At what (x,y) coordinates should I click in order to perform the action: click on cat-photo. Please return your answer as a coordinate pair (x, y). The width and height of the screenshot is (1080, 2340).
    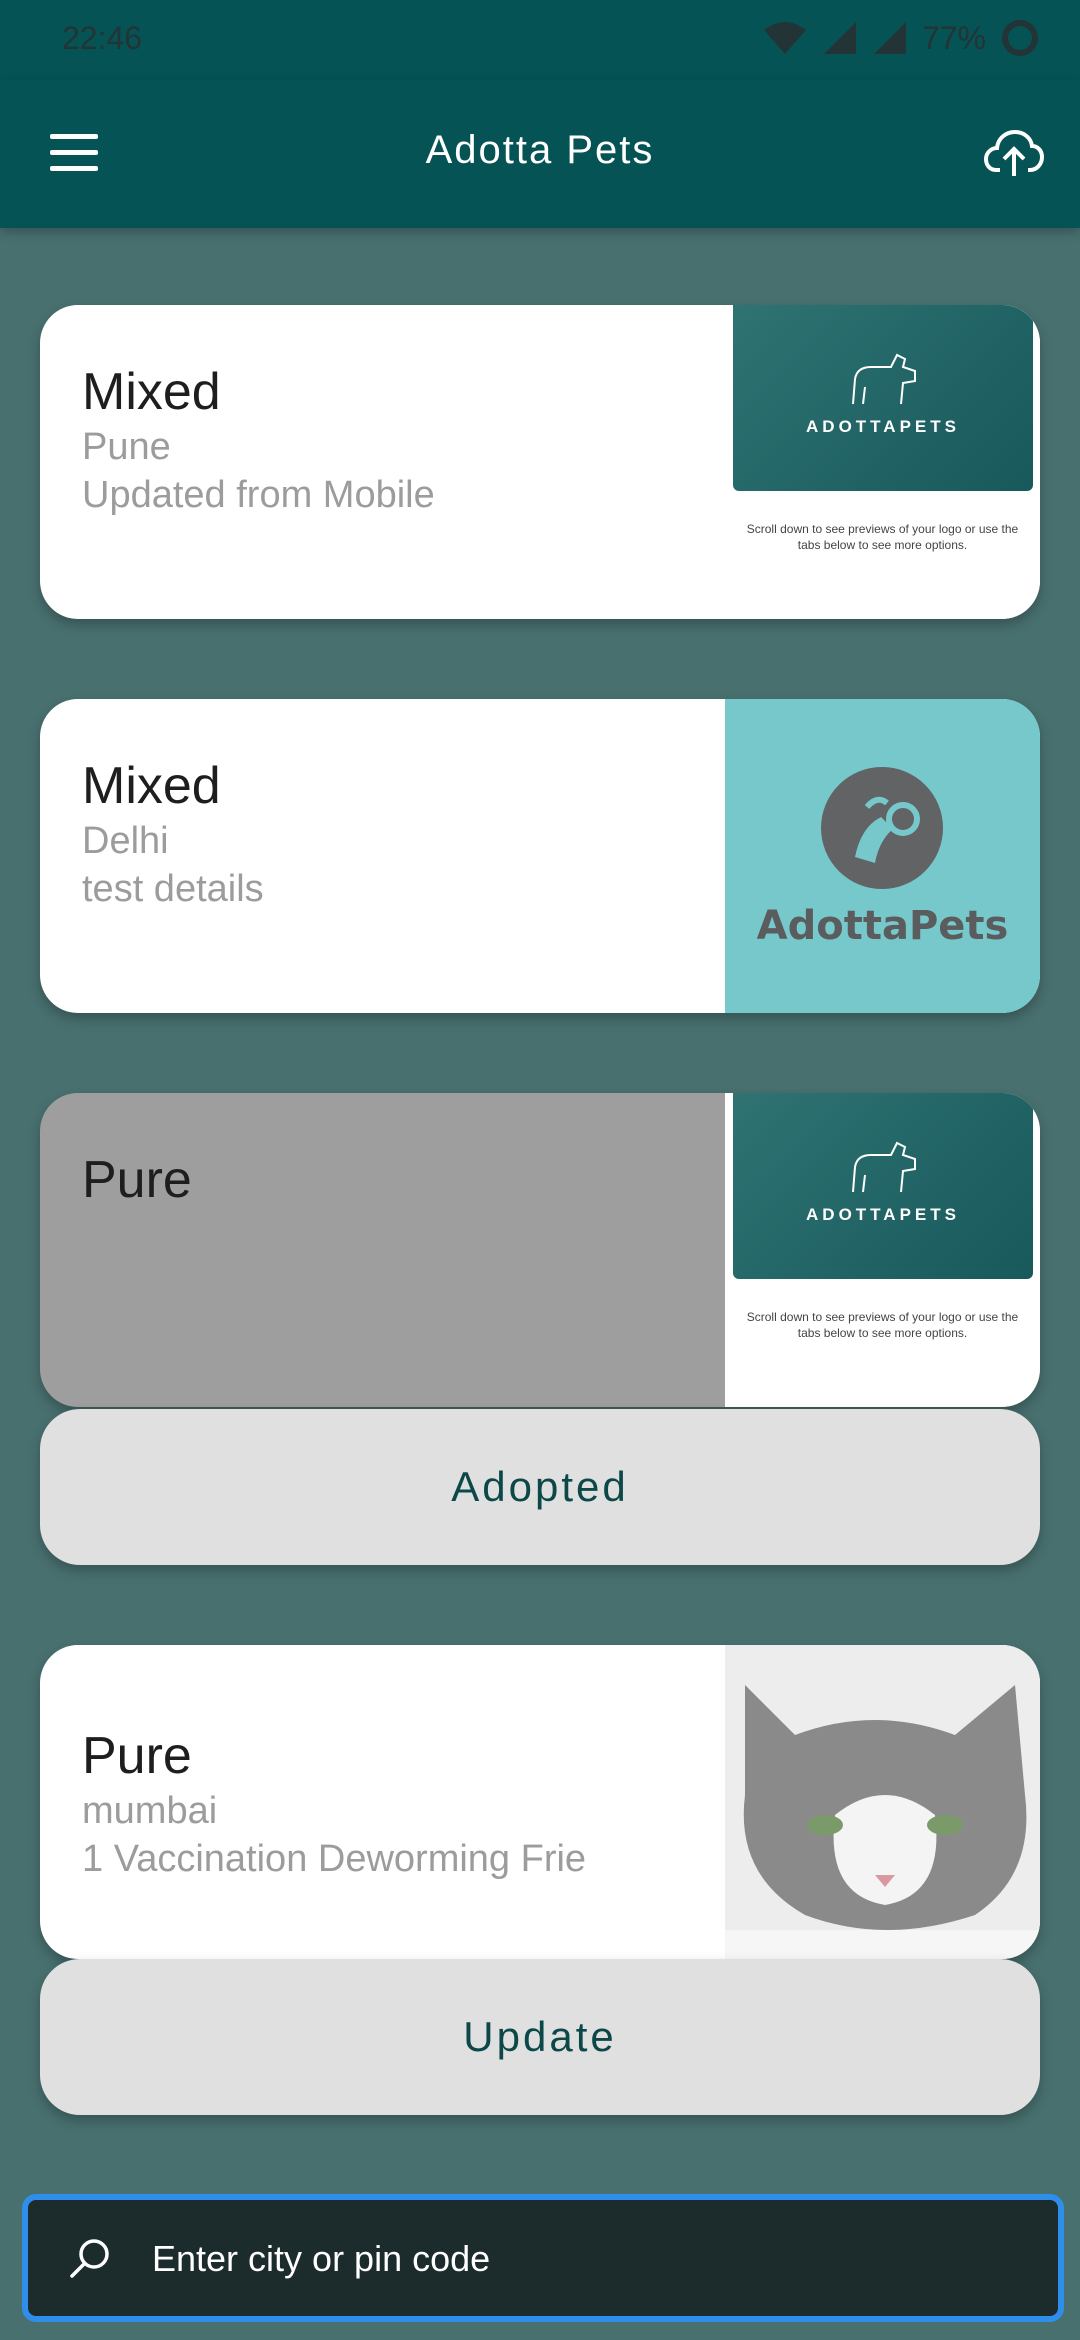
    Looking at the image, I should click on (882, 1802).